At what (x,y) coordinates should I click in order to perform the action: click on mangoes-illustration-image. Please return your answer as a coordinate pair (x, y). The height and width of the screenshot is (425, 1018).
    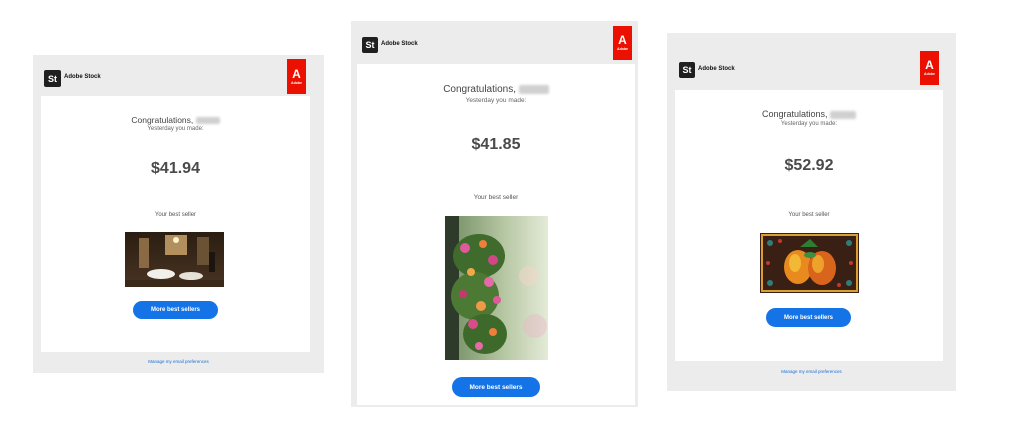
    Looking at the image, I should click on (809, 263).